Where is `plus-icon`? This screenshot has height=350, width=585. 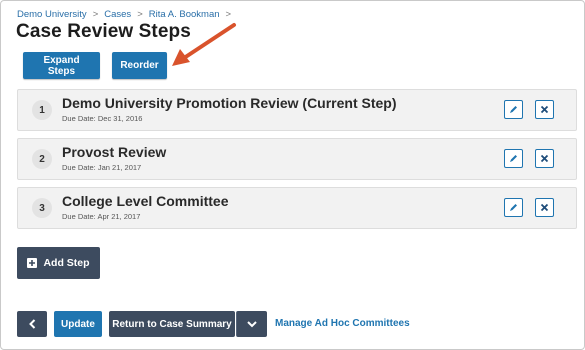 plus-icon is located at coordinates (32, 263).